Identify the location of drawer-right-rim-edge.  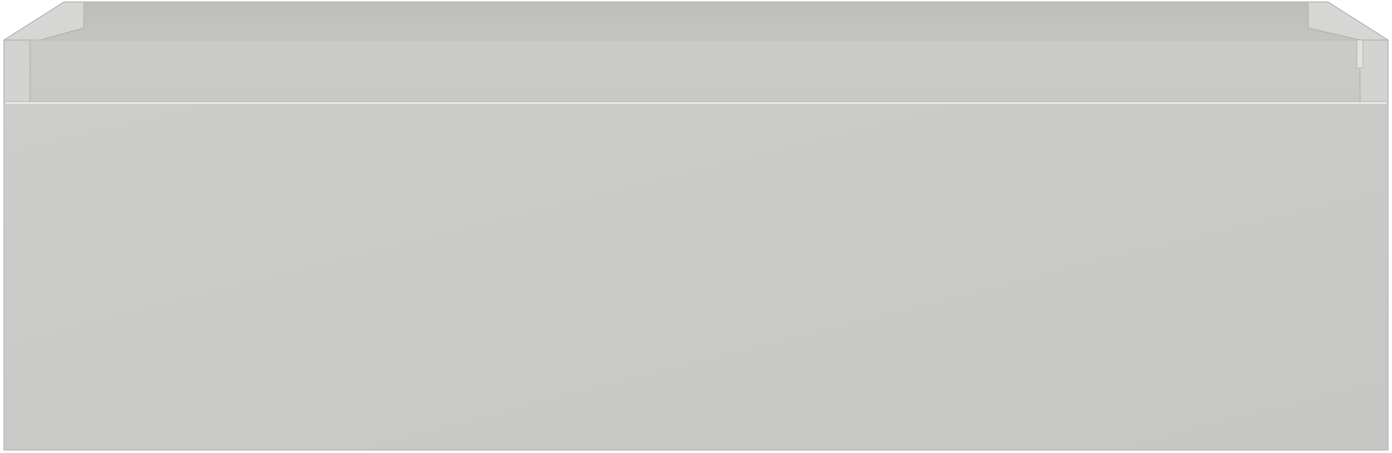
(1374, 71).